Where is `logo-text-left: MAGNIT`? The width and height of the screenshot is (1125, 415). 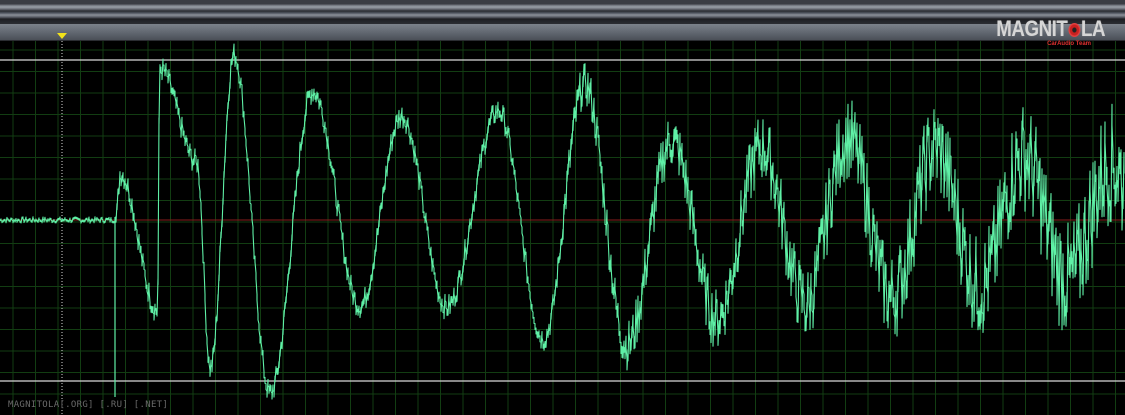 logo-text-left: MAGNIT is located at coordinates (1032, 28).